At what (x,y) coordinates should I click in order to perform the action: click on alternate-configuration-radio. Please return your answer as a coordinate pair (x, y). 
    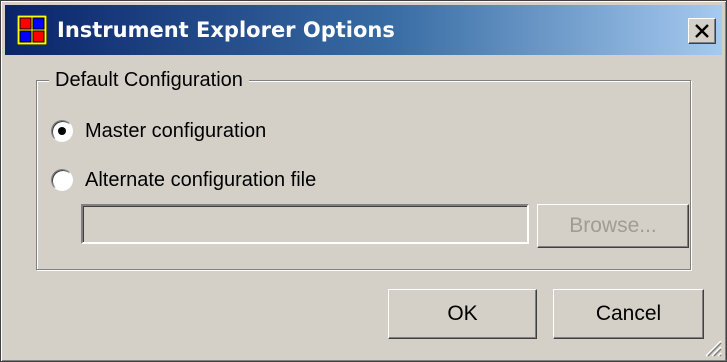
    Looking at the image, I should click on (62, 180).